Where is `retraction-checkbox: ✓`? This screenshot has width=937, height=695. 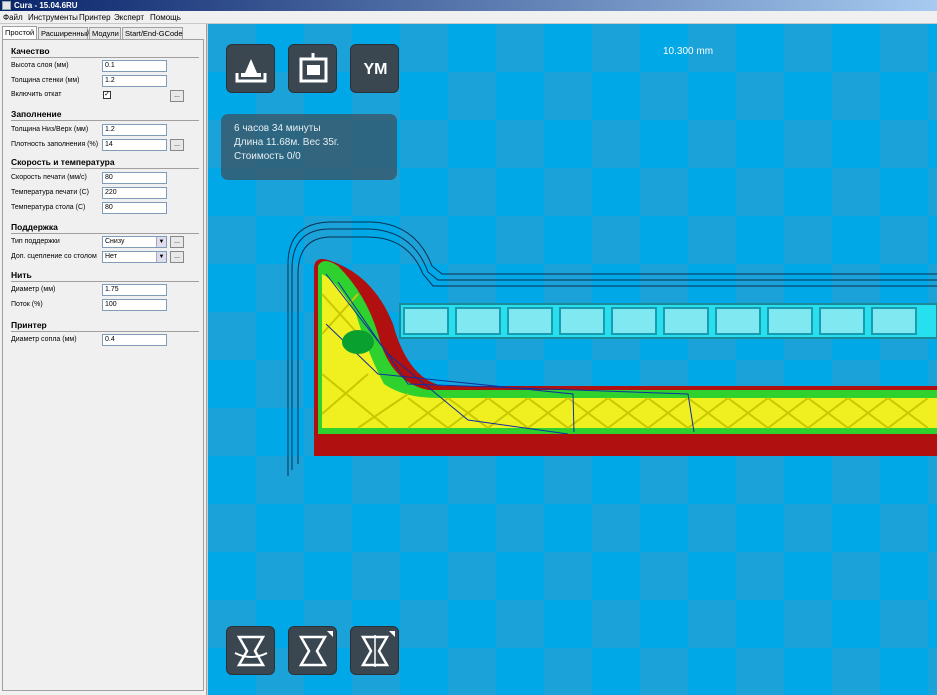
retraction-checkbox: ✓ is located at coordinates (107, 95).